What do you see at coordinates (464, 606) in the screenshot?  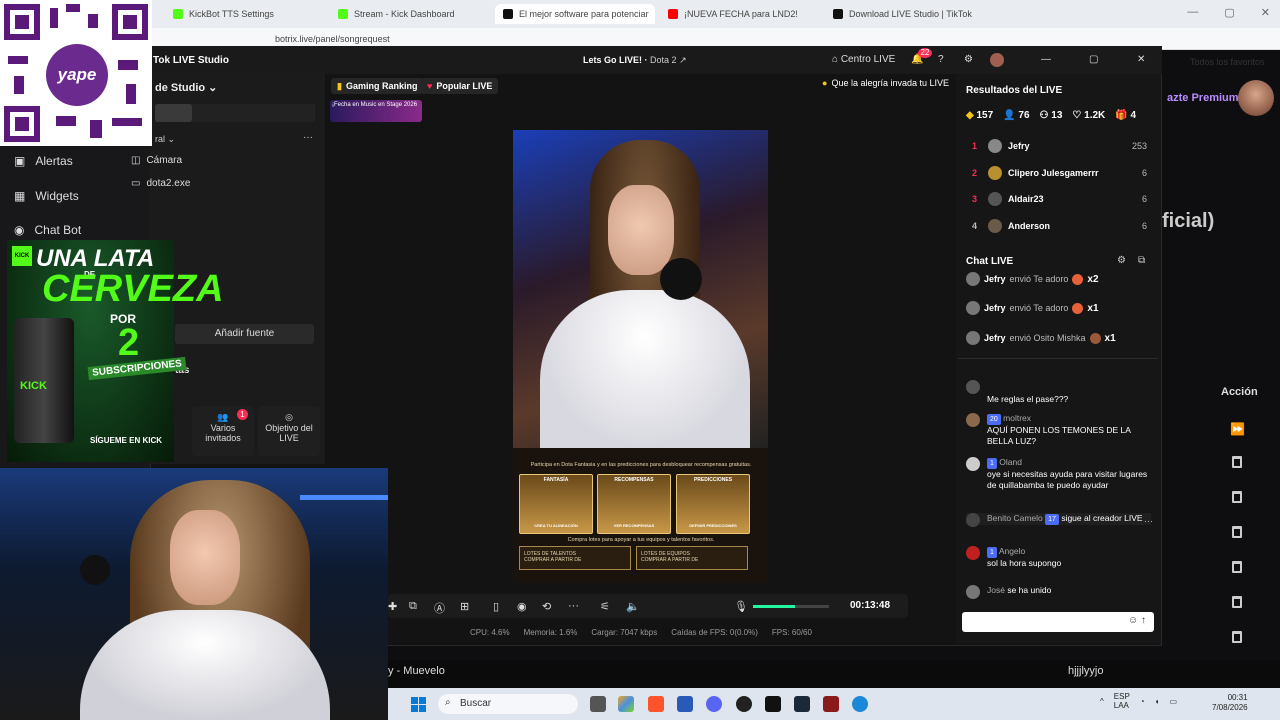 I see `layout-icon: ⊞` at bounding box center [464, 606].